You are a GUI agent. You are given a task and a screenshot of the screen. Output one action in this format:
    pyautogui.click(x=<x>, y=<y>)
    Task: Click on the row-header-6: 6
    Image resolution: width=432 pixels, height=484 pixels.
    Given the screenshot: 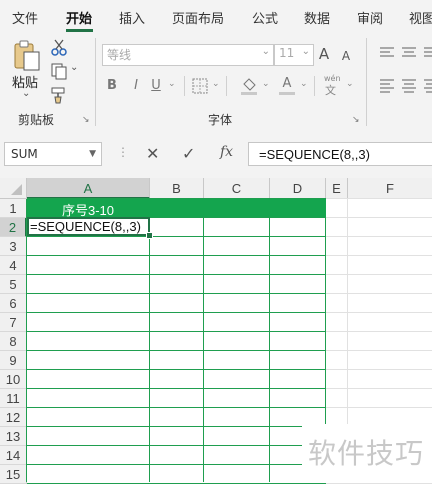 What is the action you would take?
    pyautogui.click(x=13, y=303)
    